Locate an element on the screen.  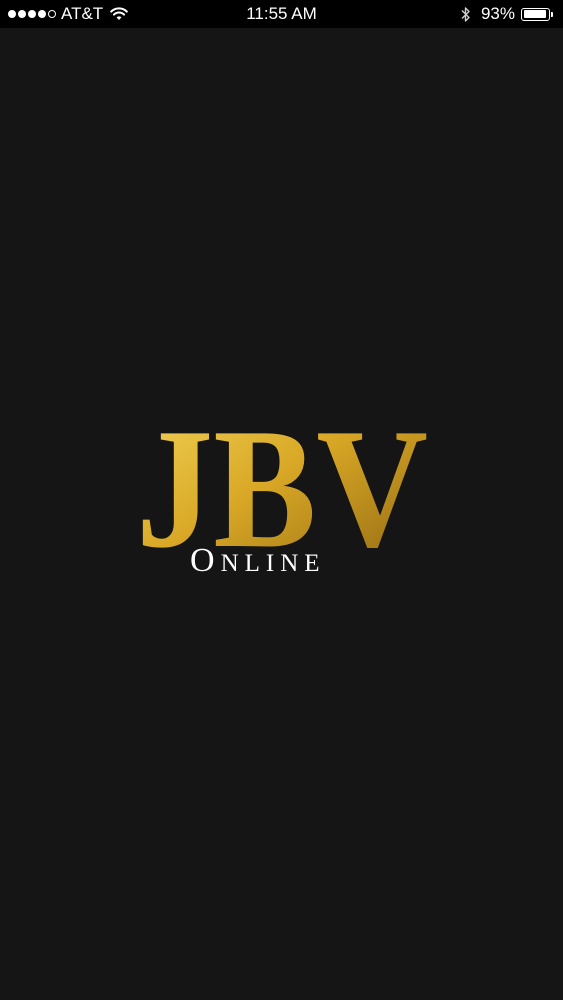
battery-icon is located at coordinates (535, 14).